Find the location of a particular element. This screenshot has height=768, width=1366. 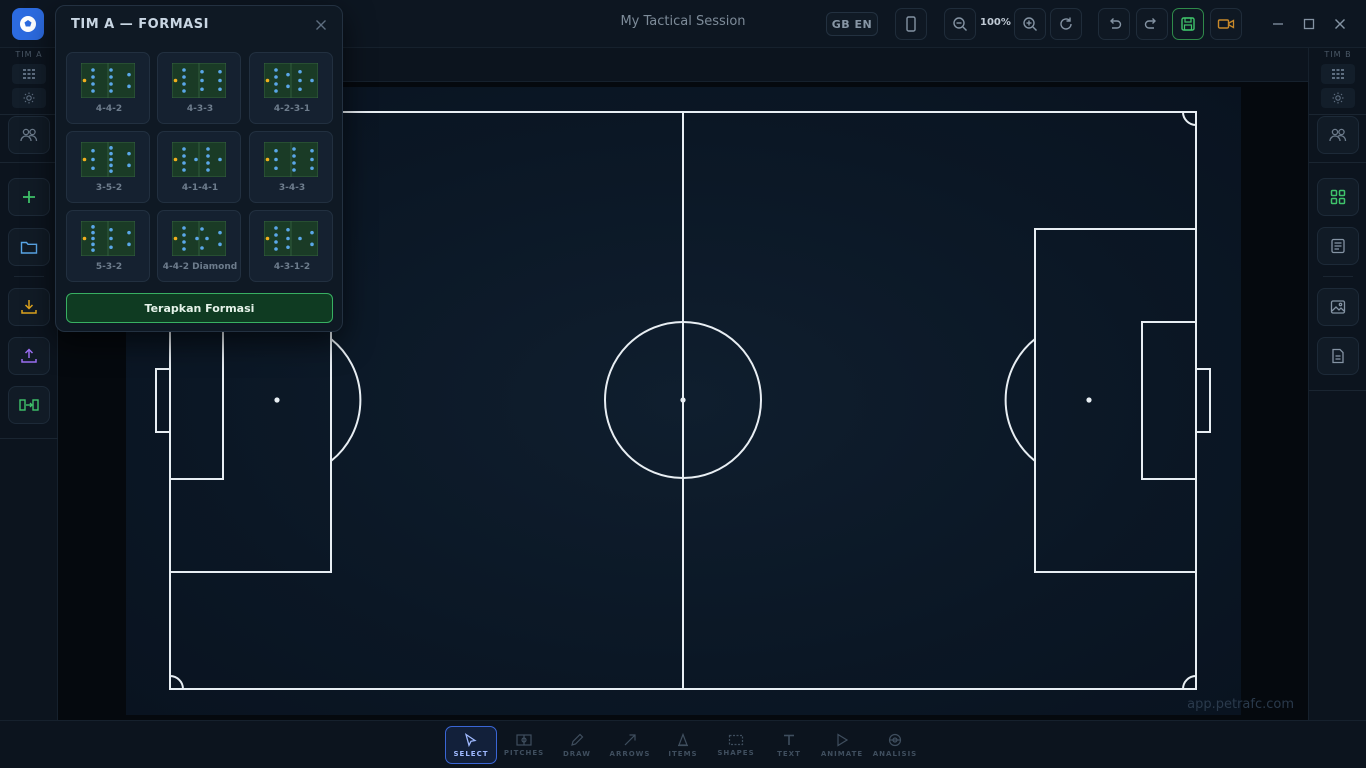

team-b-players-button is located at coordinates (1338, 135).